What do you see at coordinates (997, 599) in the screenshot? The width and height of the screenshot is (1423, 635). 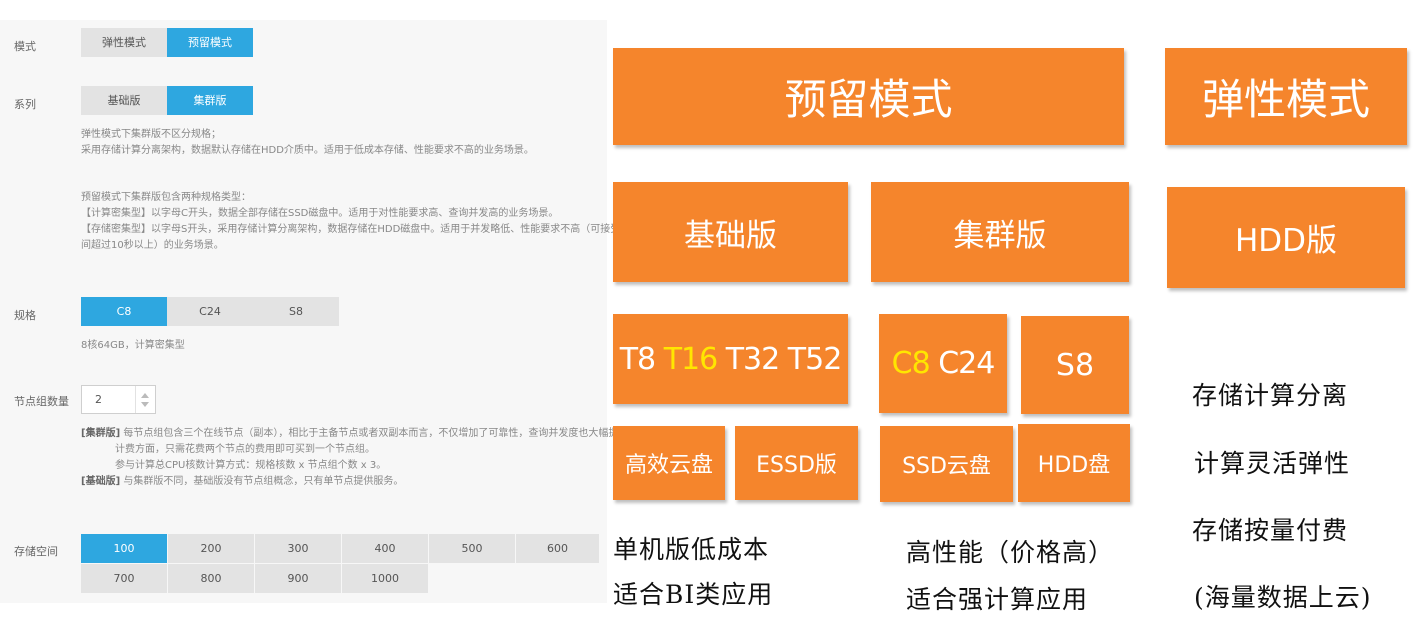 I see `cluster-note-line: 适合强计算应用` at bounding box center [997, 599].